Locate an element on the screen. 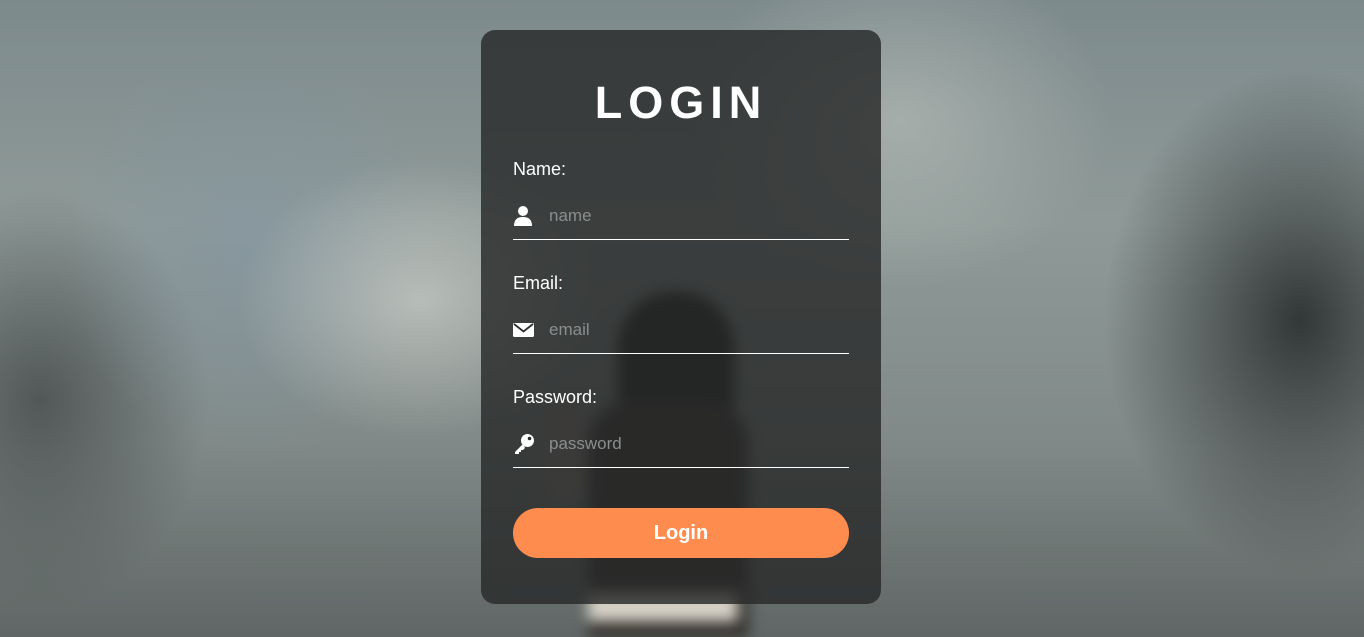  email-field-group: Email: is located at coordinates (681, 313).